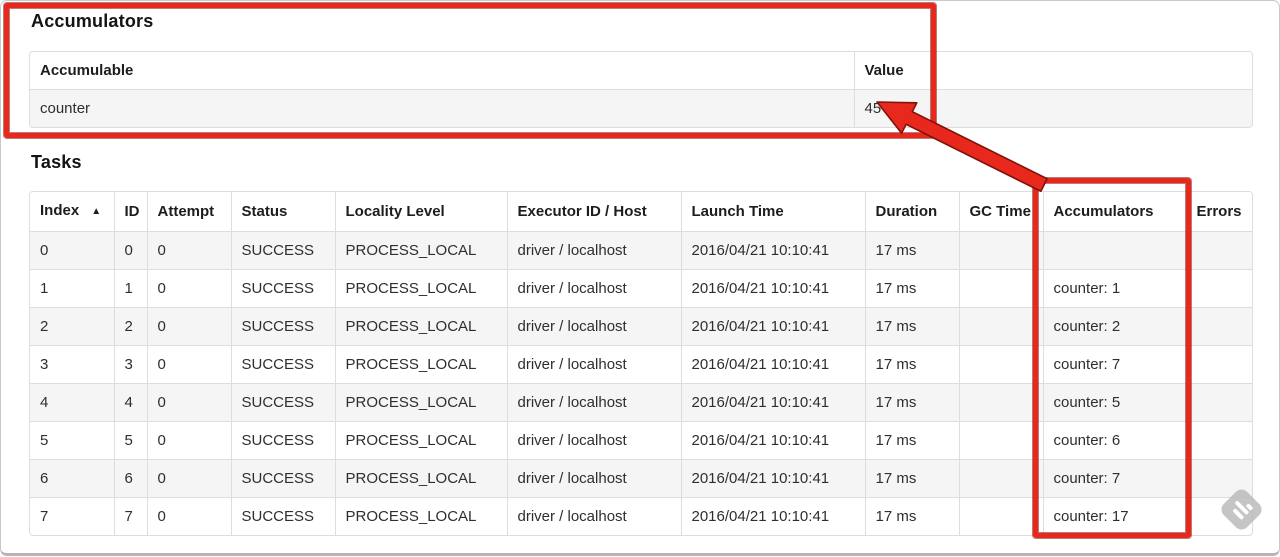 The height and width of the screenshot is (557, 1280). I want to click on column-header-locality-level: Locality Level, so click(421, 212).